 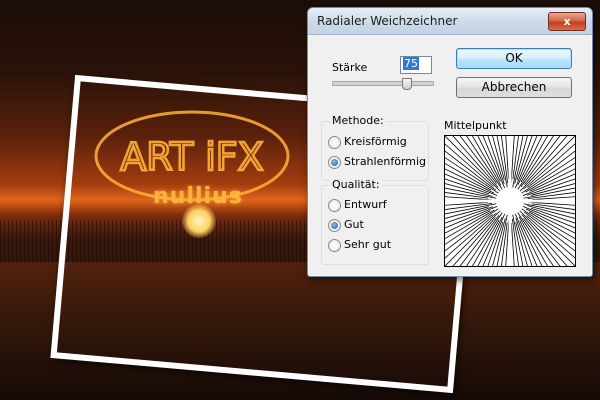 I want to click on mittelpunkt-preview, so click(x=510, y=201).